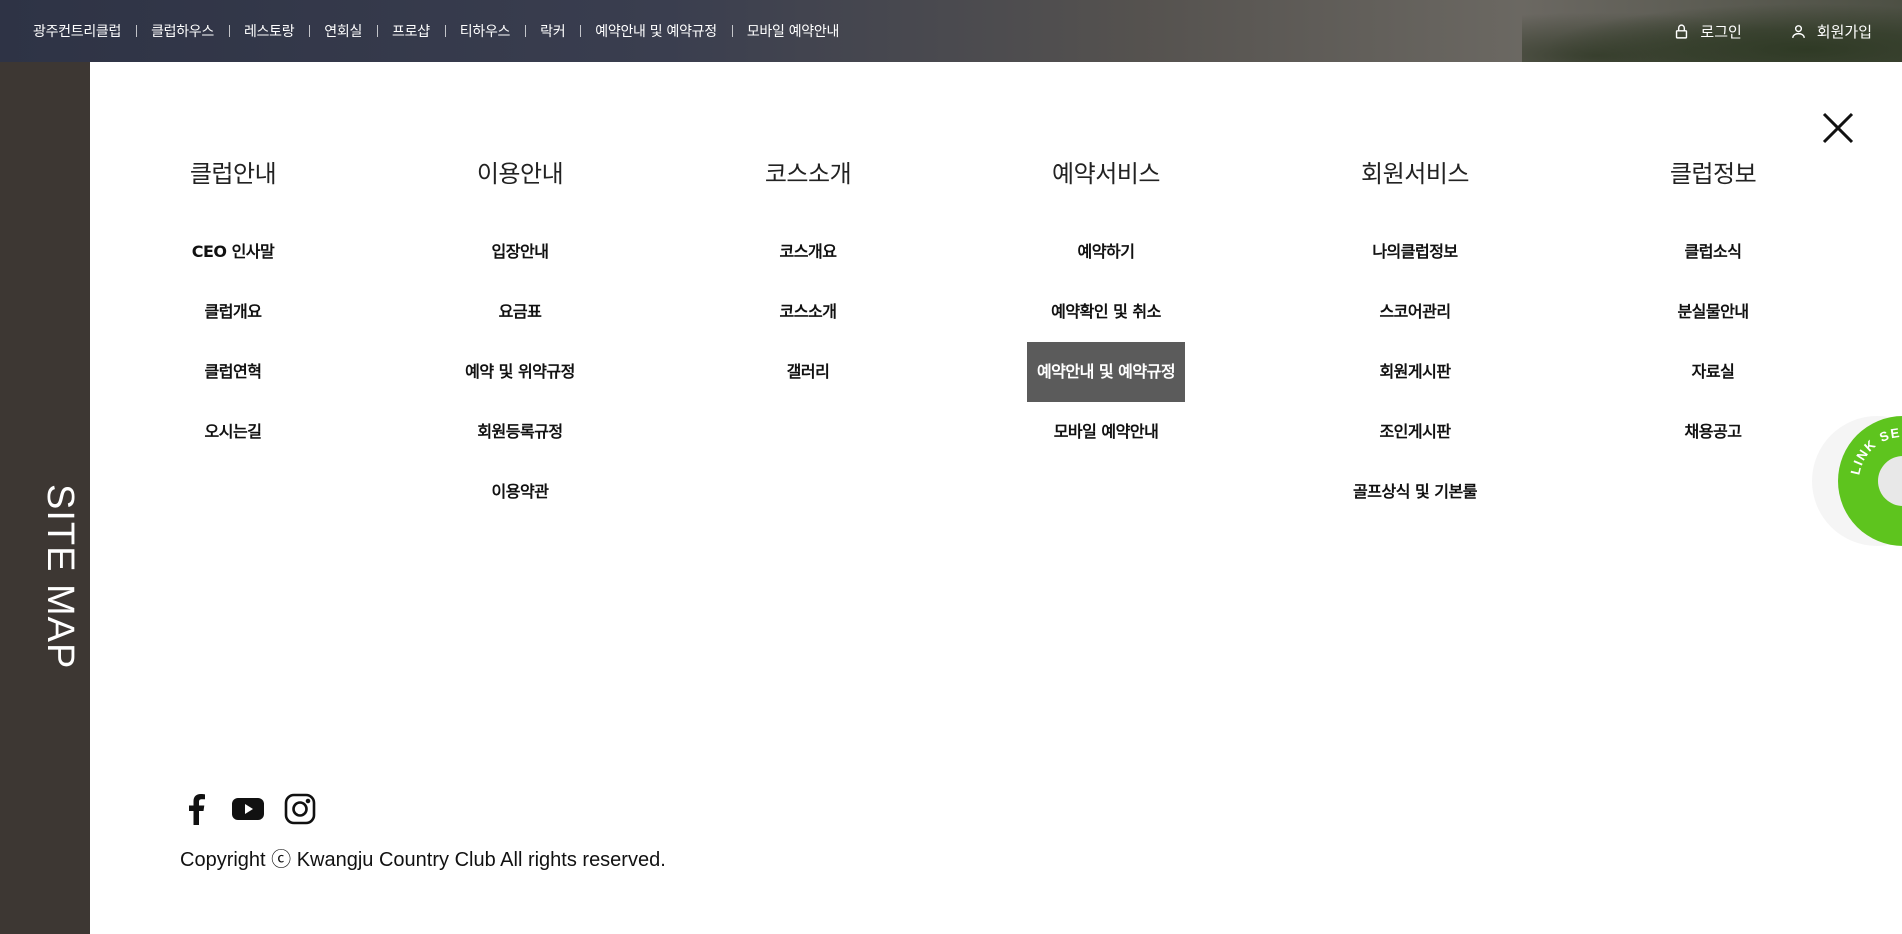  I want to click on link-service-label-ring: LINK SERVICE, so click(1874, 450).